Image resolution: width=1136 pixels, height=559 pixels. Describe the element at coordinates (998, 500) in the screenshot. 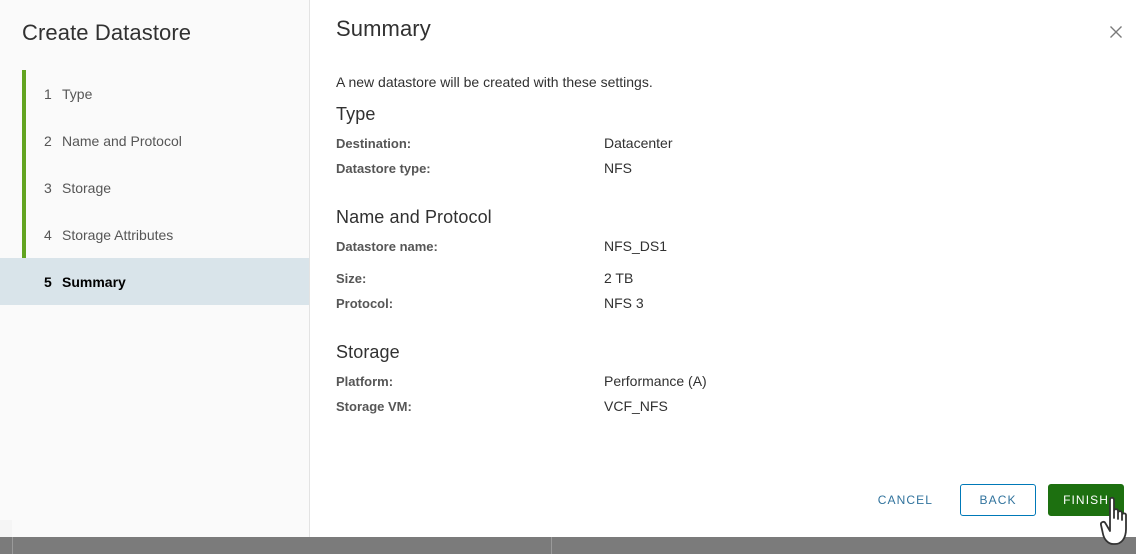

I see `back-button: BACK` at that location.